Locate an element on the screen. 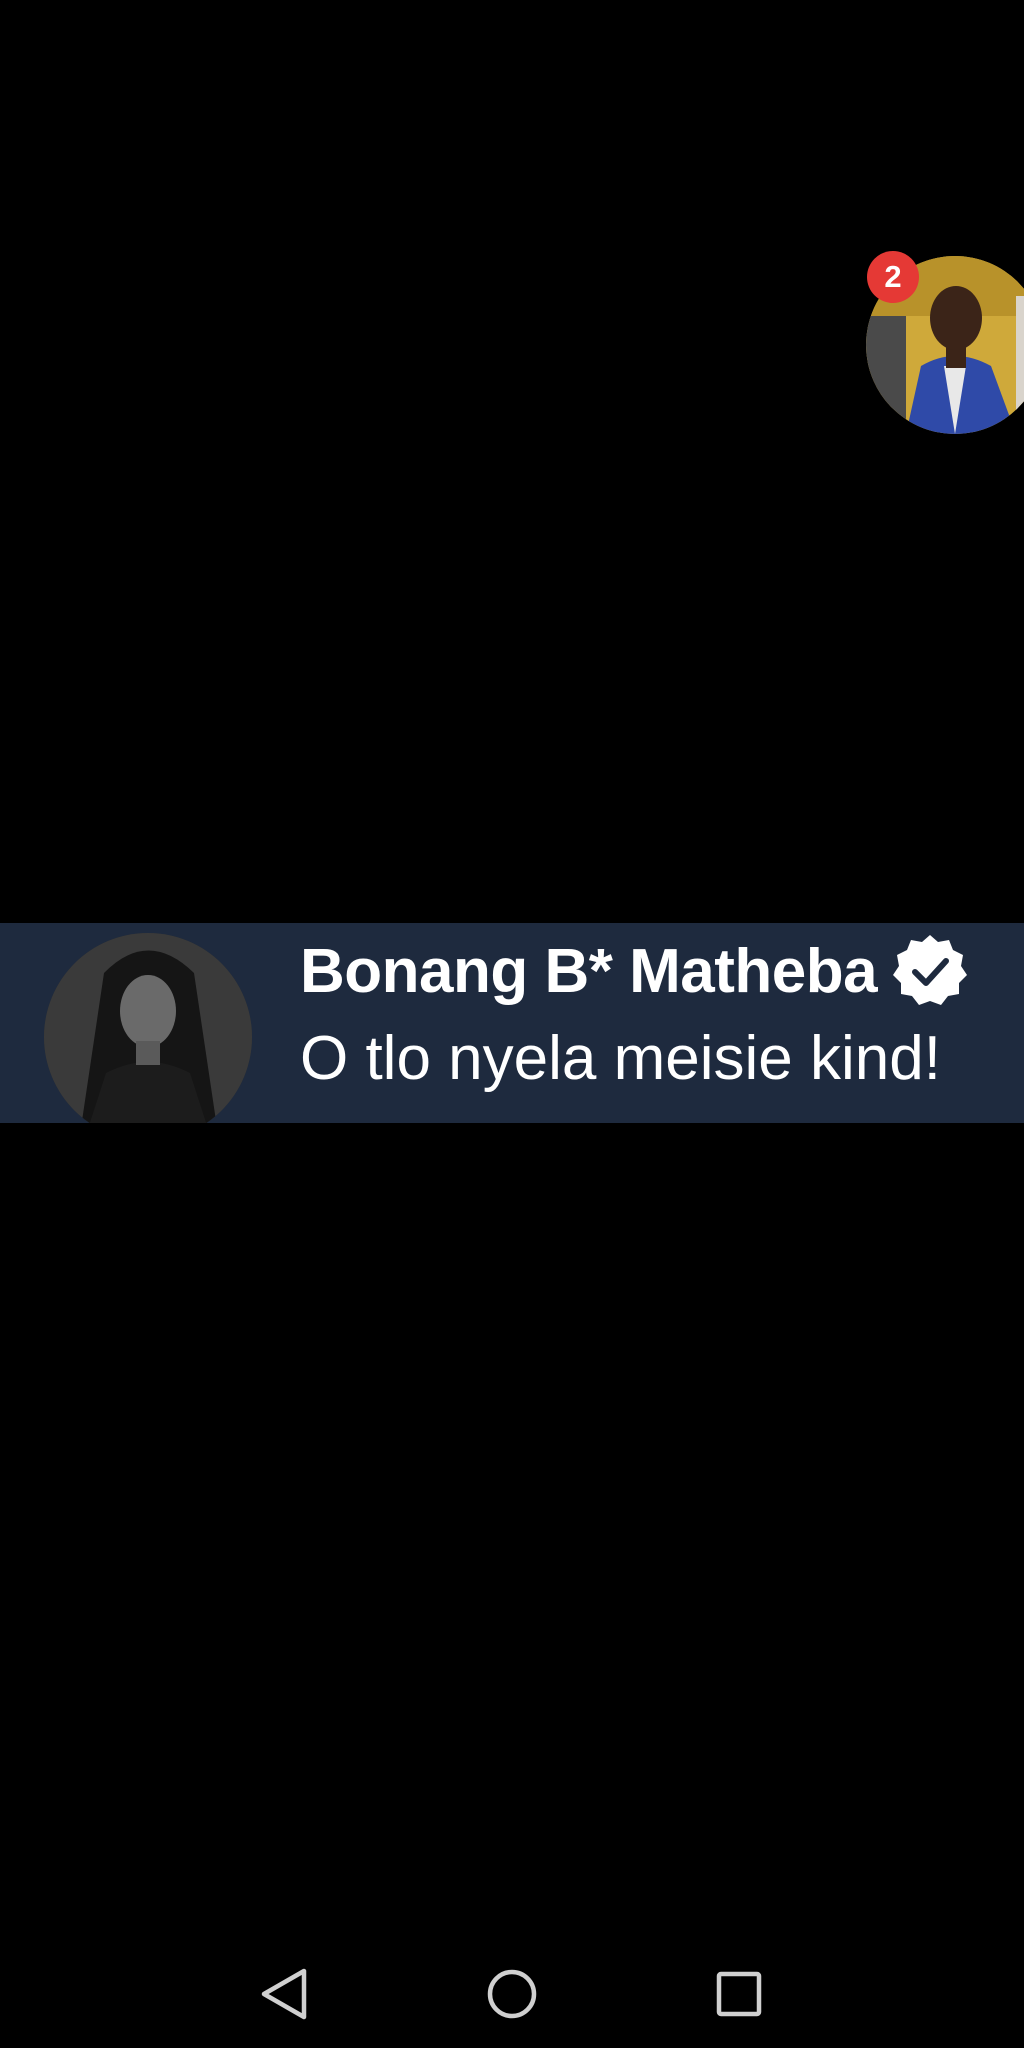  navigation-bar is located at coordinates (512, 1989).